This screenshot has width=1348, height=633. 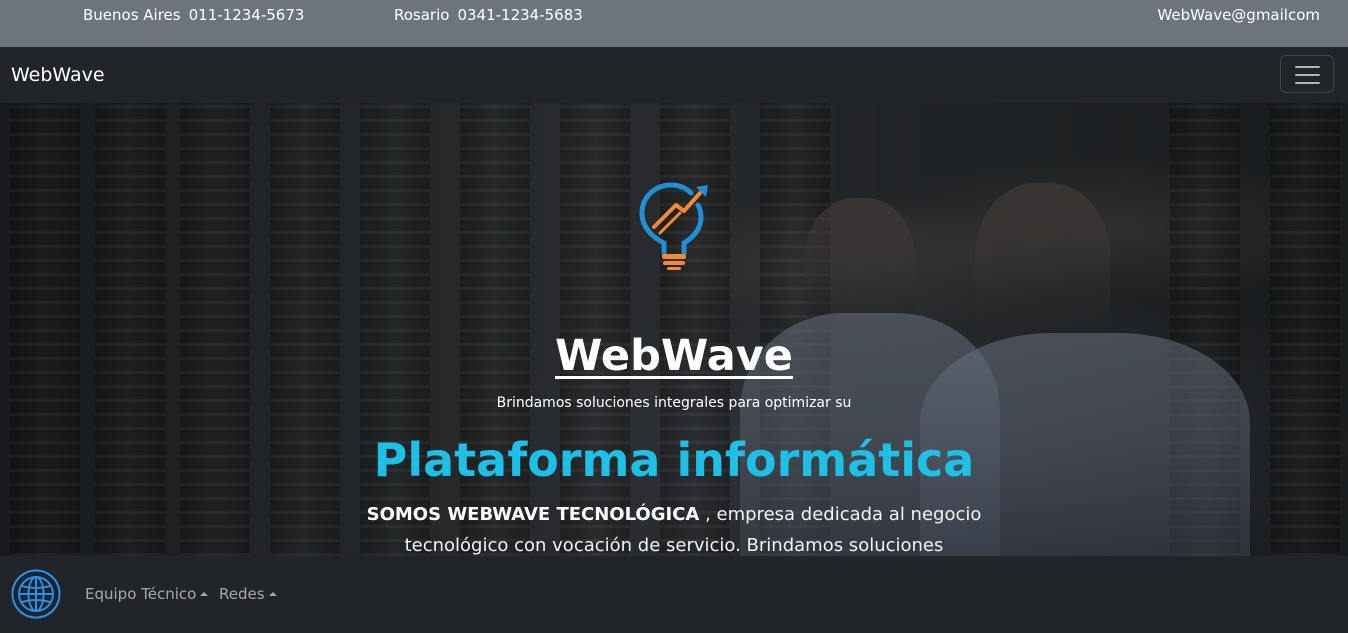 What do you see at coordinates (422, 15) in the screenshot?
I see `contact-city: Rosario` at bounding box center [422, 15].